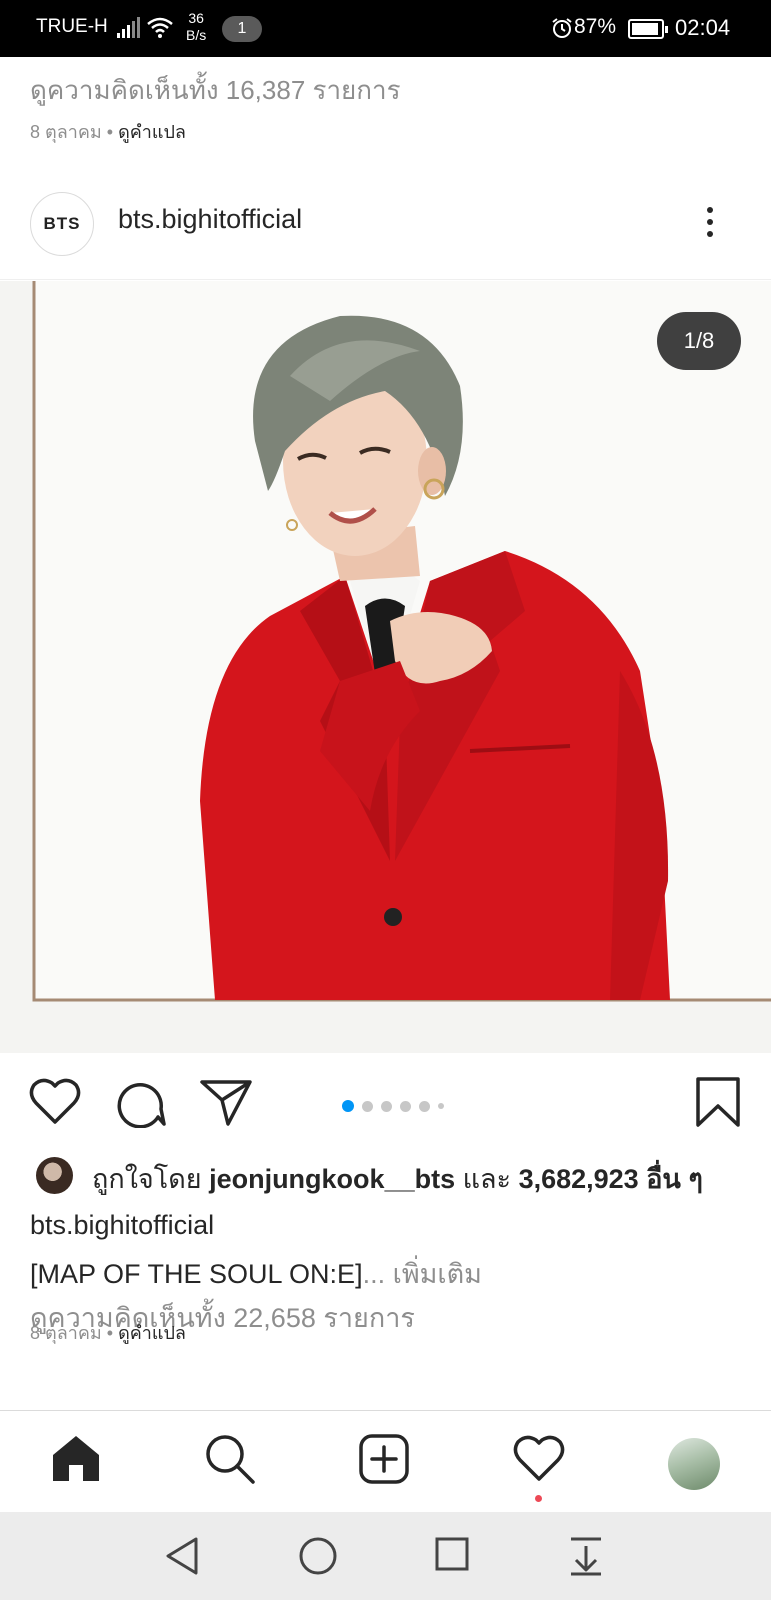 The width and height of the screenshot is (771, 1600). Describe the element at coordinates (487, 1179) in the screenshot. I see `likes-conjunction: และ` at that location.